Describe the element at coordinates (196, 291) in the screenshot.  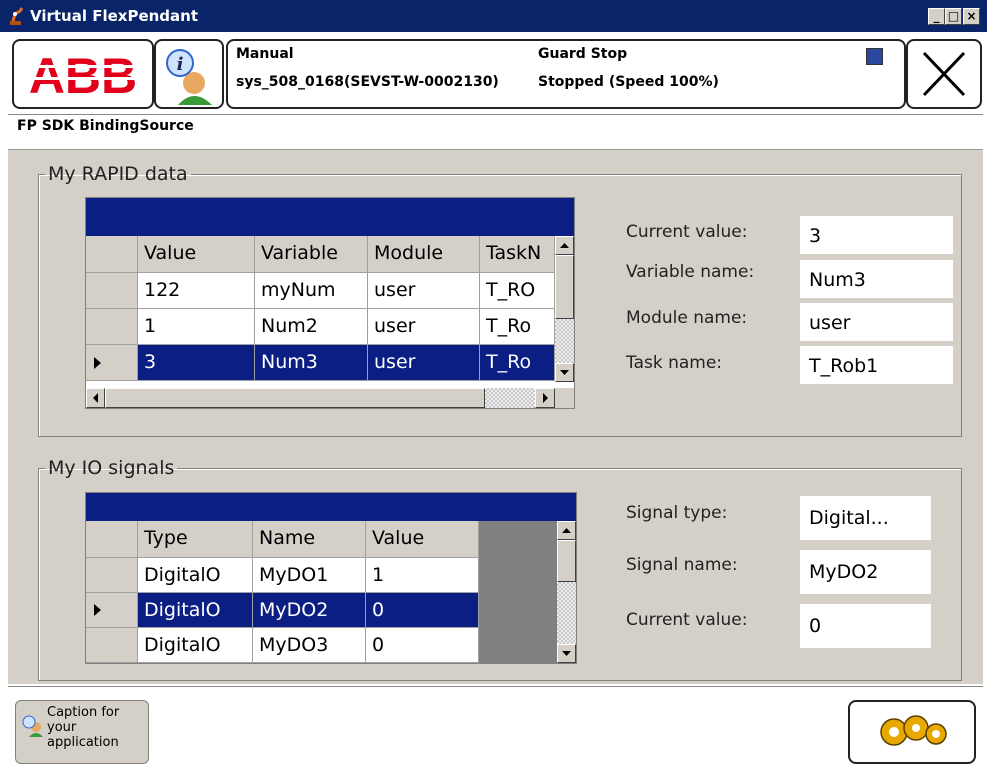
I see `table-cell: 122` at that location.